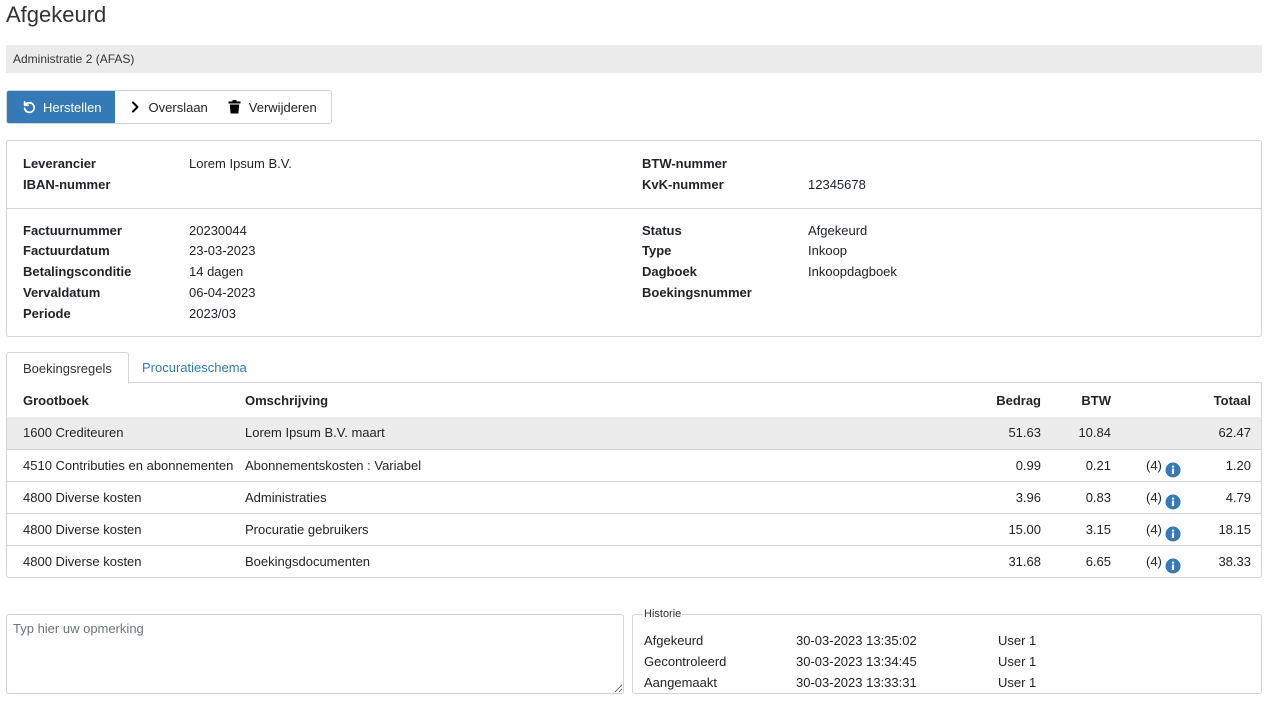  I want to click on undo-icon, so click(29, 107).